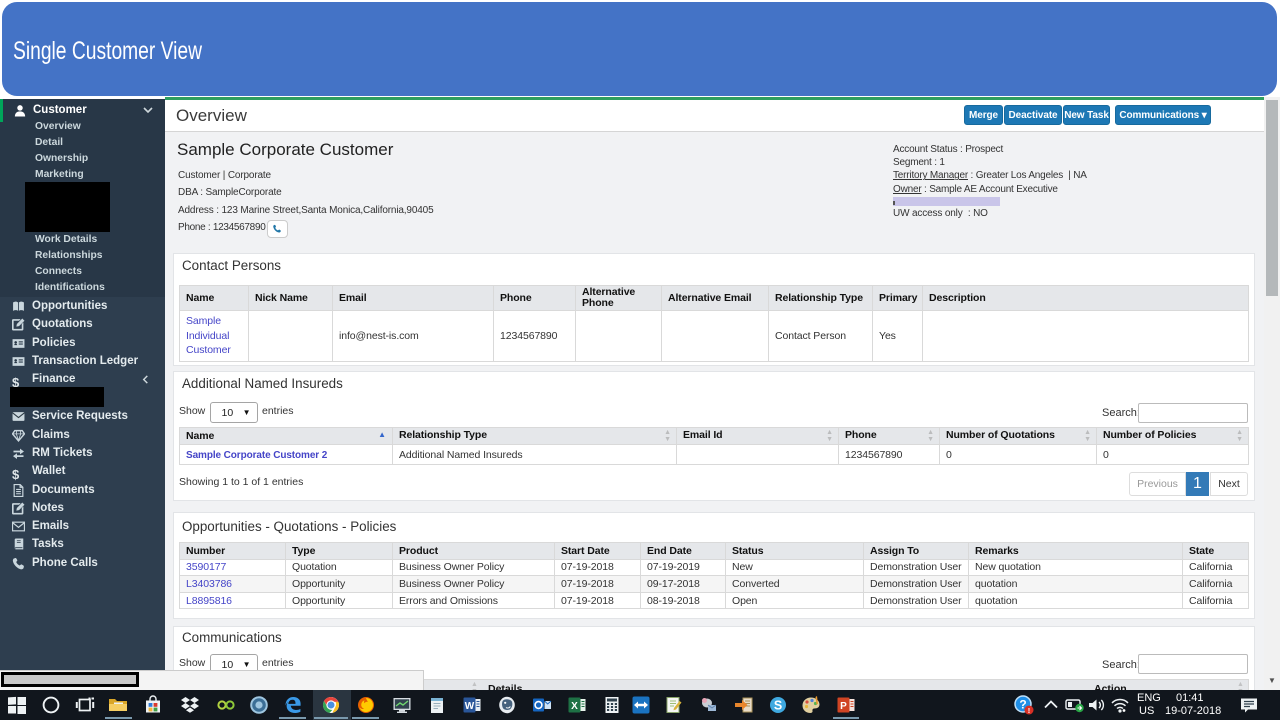 The width and height of the screenshot is (1280, 720). Describe the element at coordinates (843, 706) in the screenshot. I see `svg-text: P` at that location.